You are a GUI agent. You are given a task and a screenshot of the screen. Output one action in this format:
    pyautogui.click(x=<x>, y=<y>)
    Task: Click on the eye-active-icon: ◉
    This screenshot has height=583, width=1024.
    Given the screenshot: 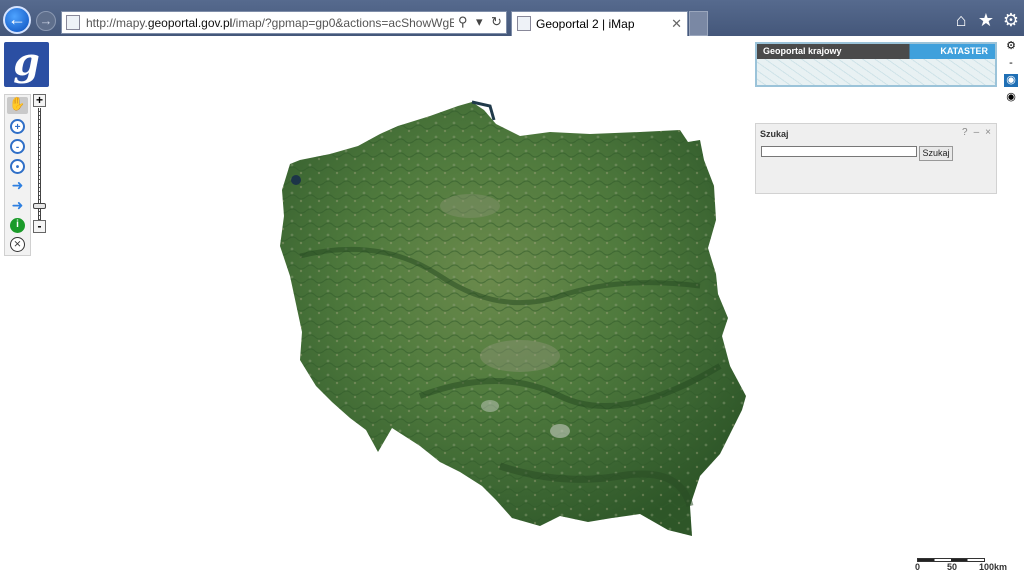 What is the action you would take?
    pyautogui.click(x=1011, y=80)
    